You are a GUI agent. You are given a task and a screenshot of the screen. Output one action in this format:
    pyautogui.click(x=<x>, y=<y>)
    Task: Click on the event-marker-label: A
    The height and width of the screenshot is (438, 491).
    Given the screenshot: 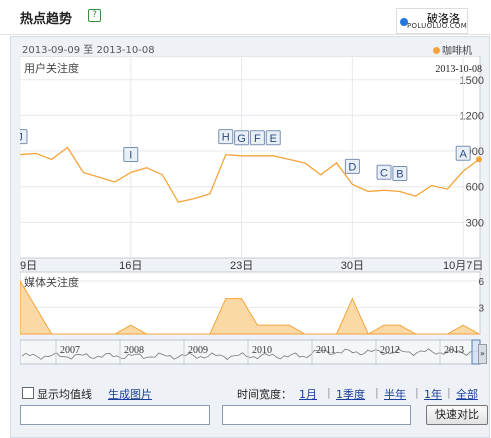 What is the action you would take?
    pyautogui.click(x=464, y=154)
    